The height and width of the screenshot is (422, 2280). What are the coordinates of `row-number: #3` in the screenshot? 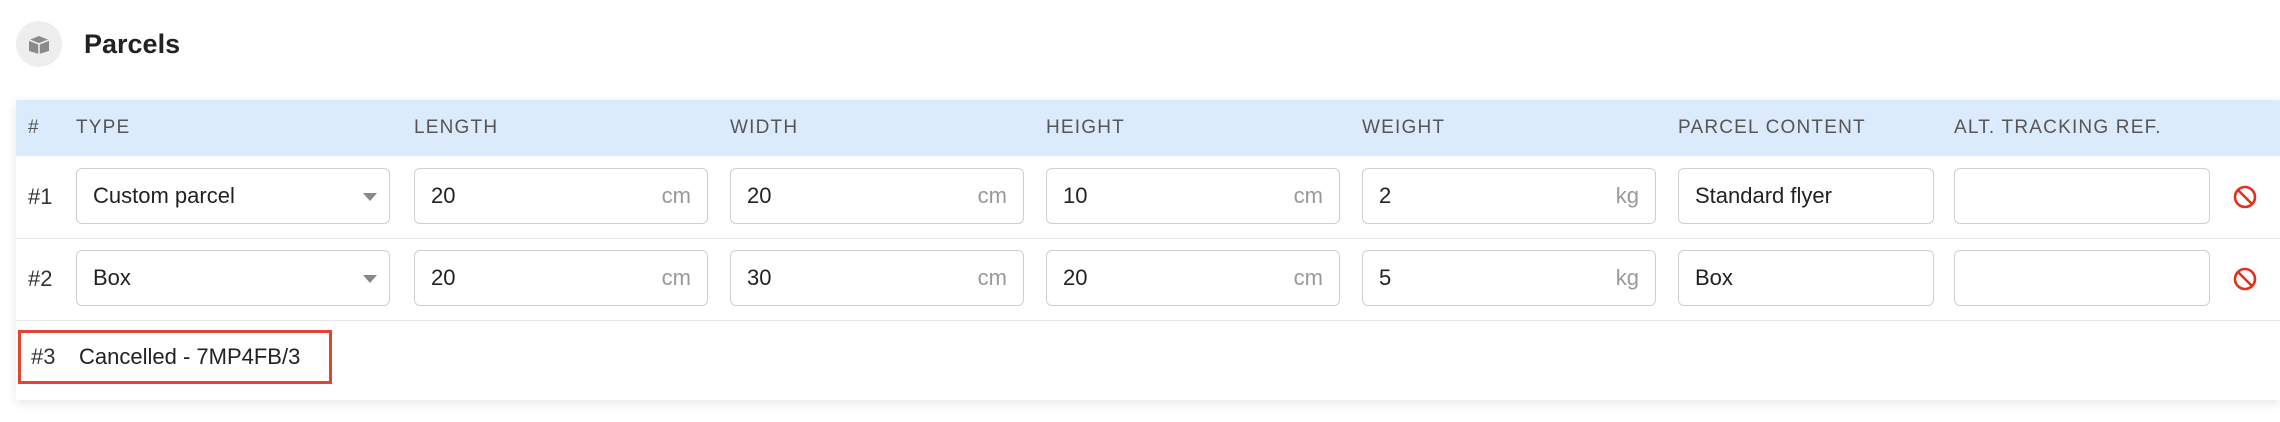 It's located at (43, 356).